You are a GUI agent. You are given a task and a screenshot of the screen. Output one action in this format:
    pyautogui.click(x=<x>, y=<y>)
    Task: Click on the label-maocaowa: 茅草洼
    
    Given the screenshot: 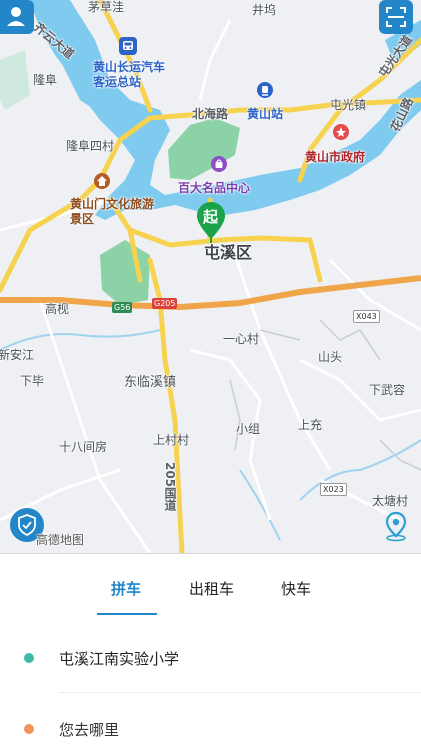 What is the action you would take?
    pyautogui.click(x=106, y=7)
    